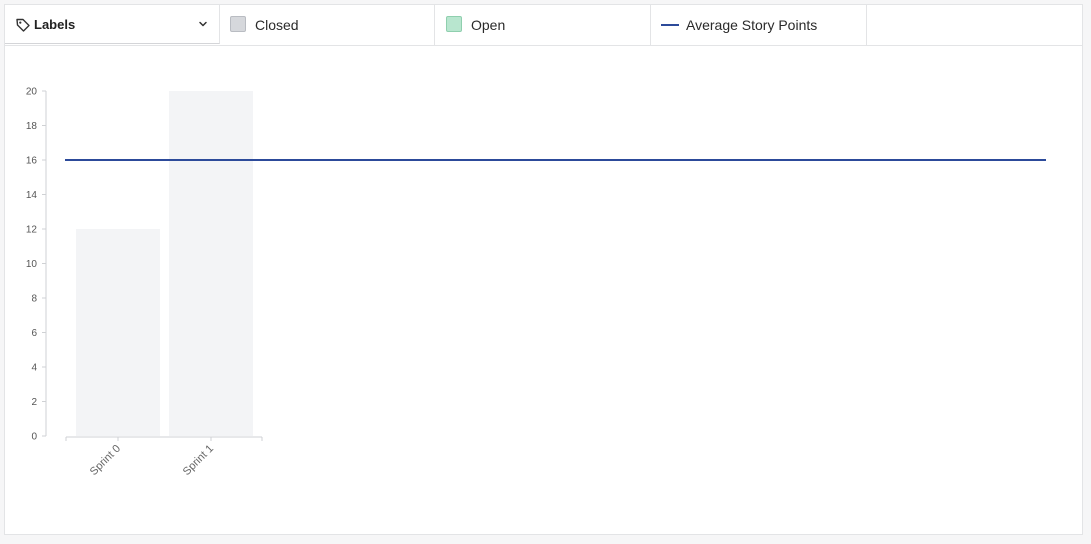 This screenshot has width=1091, height=544. I want to click on y-tick-label: 18, so click(32, 126).